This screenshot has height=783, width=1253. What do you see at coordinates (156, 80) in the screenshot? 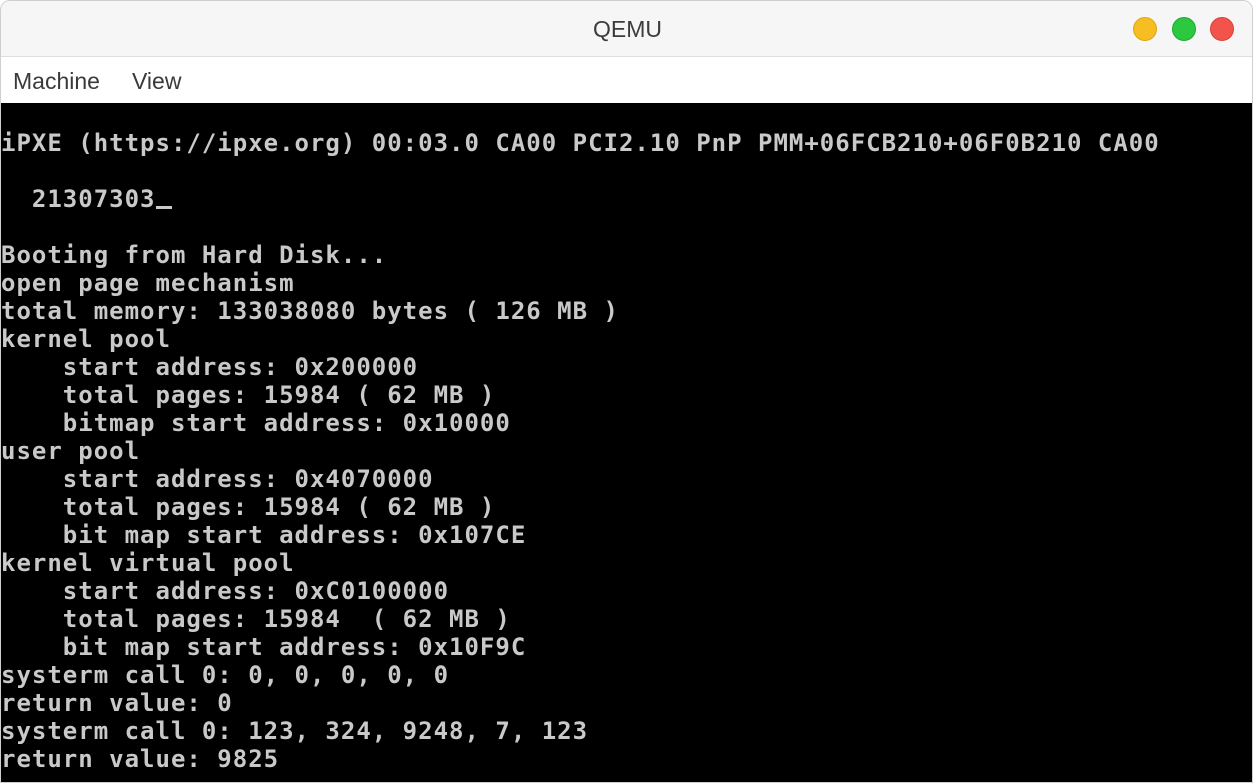
I see `menu-view: View` at bounding box center [156, 80].